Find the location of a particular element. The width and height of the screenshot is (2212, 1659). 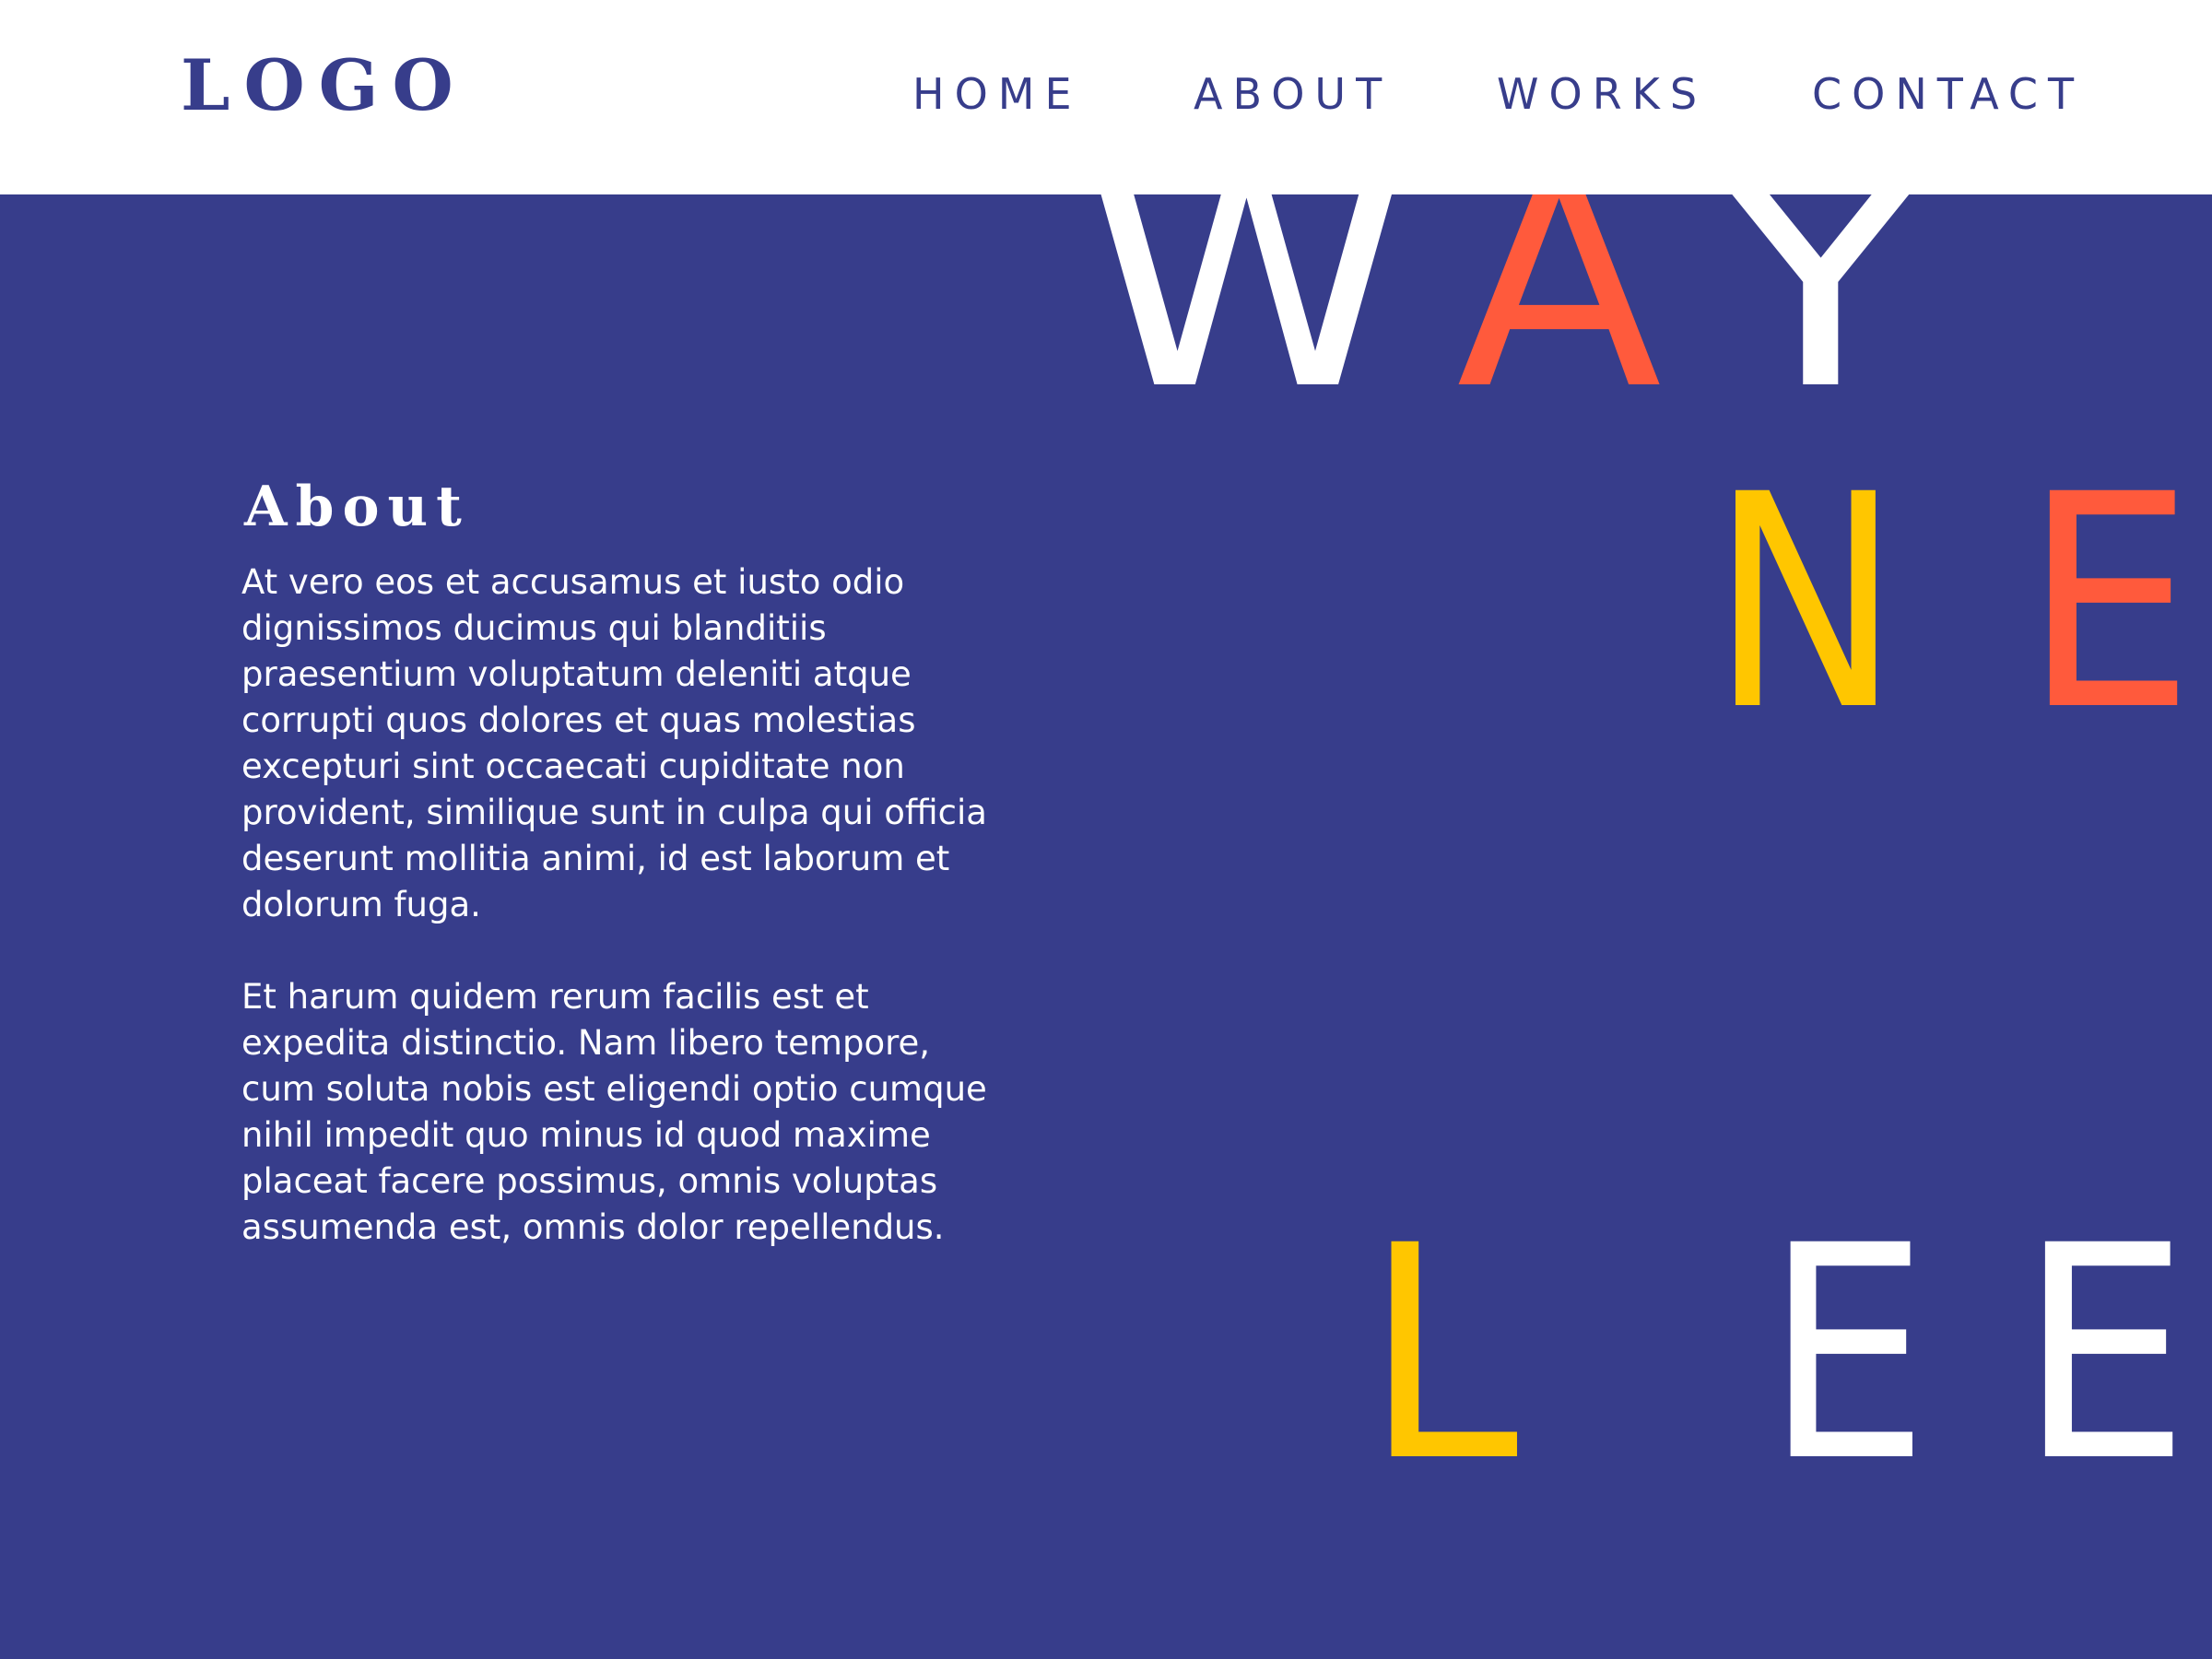

logo: LOGO is located at coordinates (324, 86).